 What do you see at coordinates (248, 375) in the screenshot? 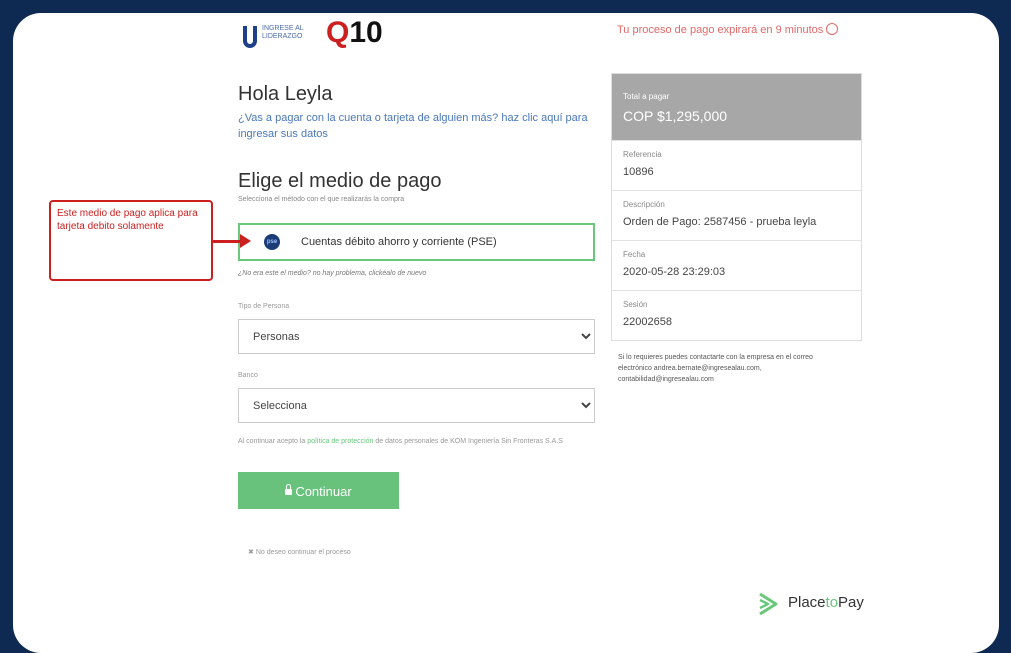
I see `bank-label: Banco` at bounding box center [248, 375].